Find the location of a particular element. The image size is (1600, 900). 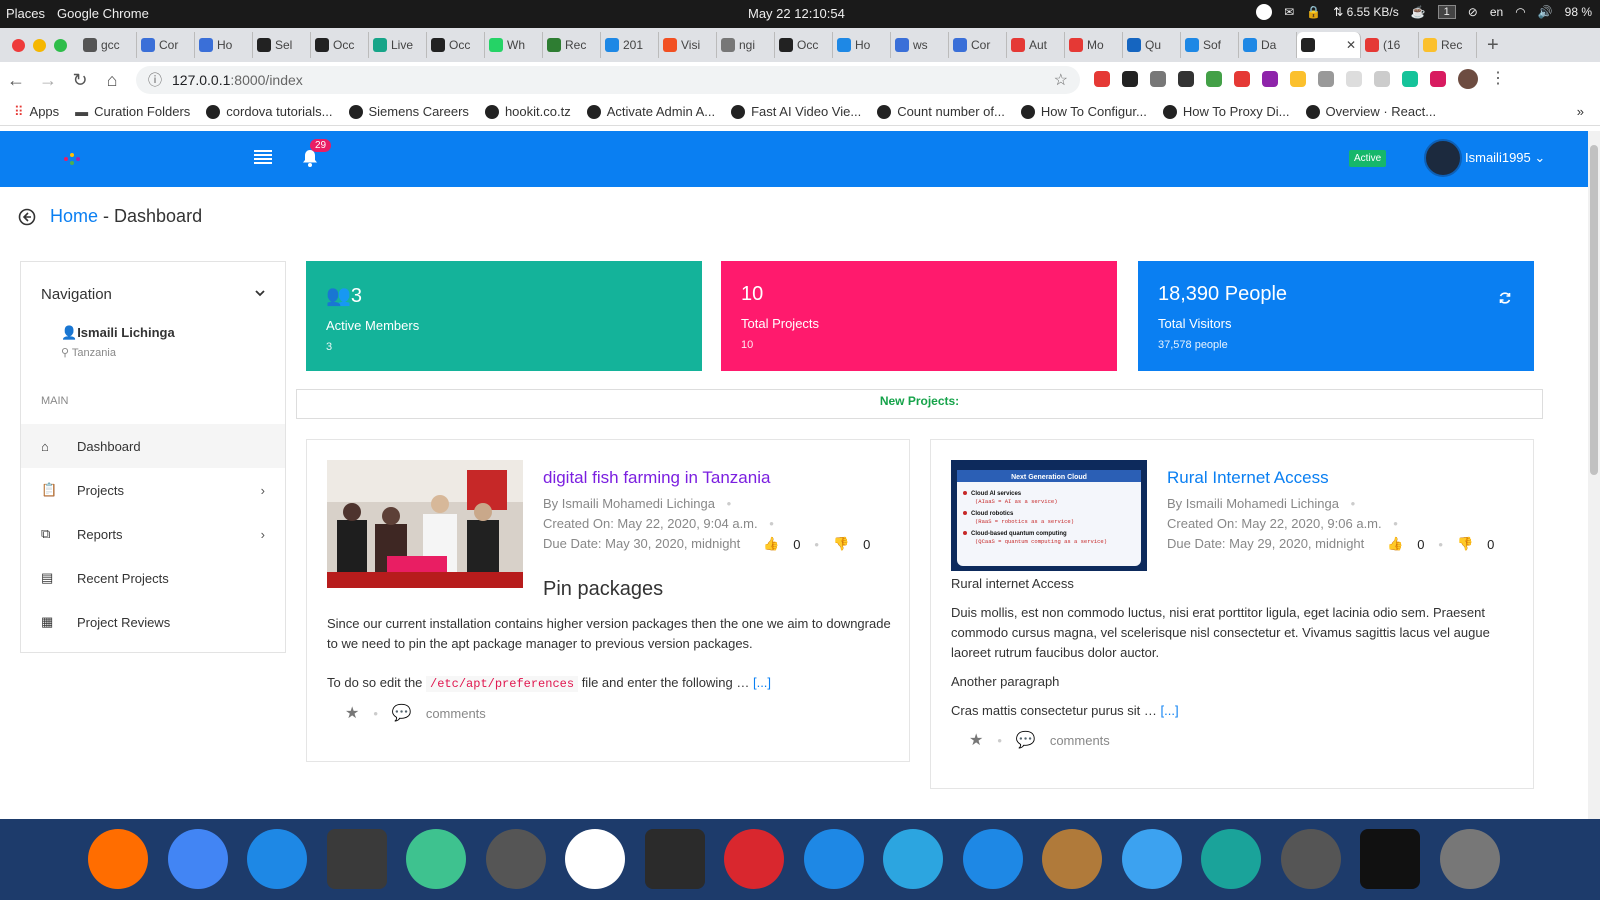

disk-icon is located at coordinates (1310, 859).